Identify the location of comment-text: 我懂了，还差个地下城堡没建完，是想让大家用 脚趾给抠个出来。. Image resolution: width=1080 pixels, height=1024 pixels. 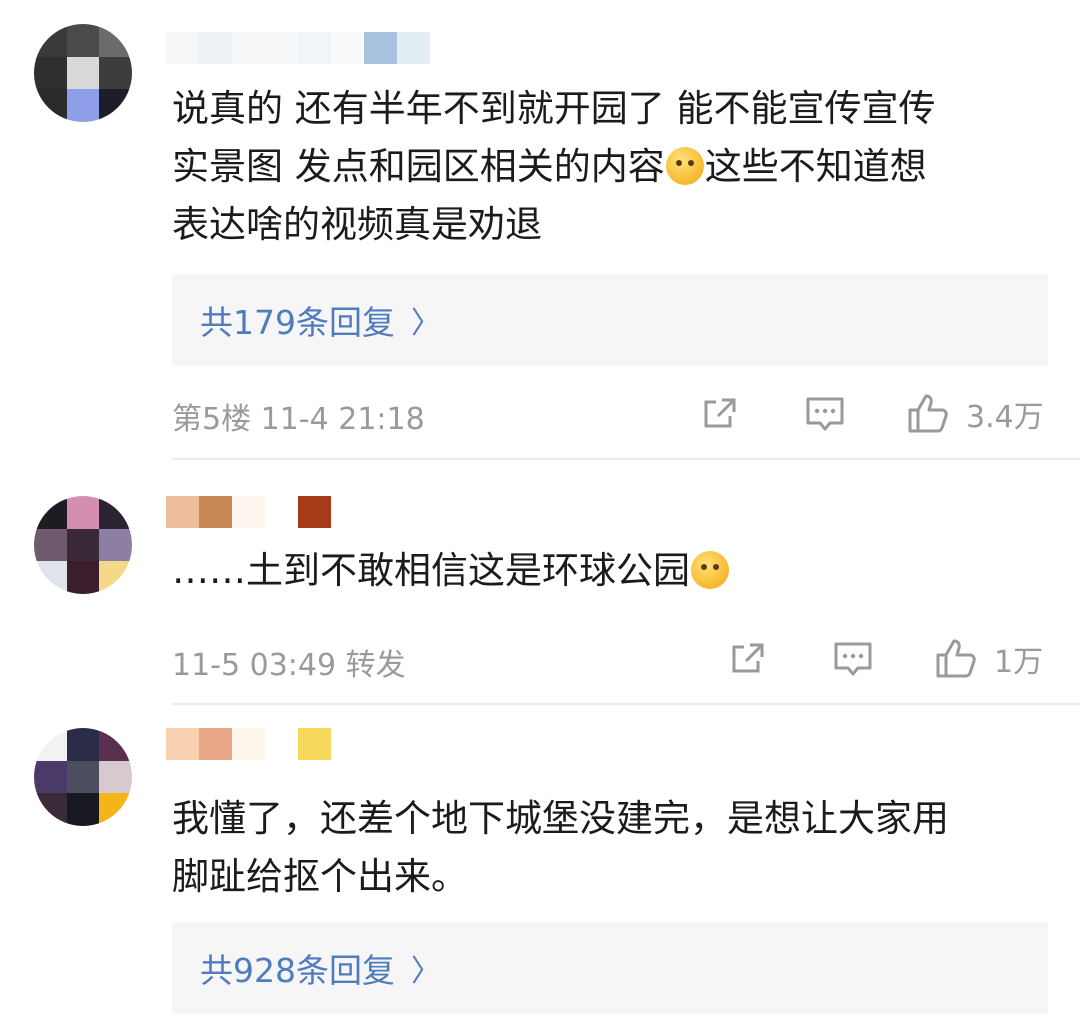
(560, 847).